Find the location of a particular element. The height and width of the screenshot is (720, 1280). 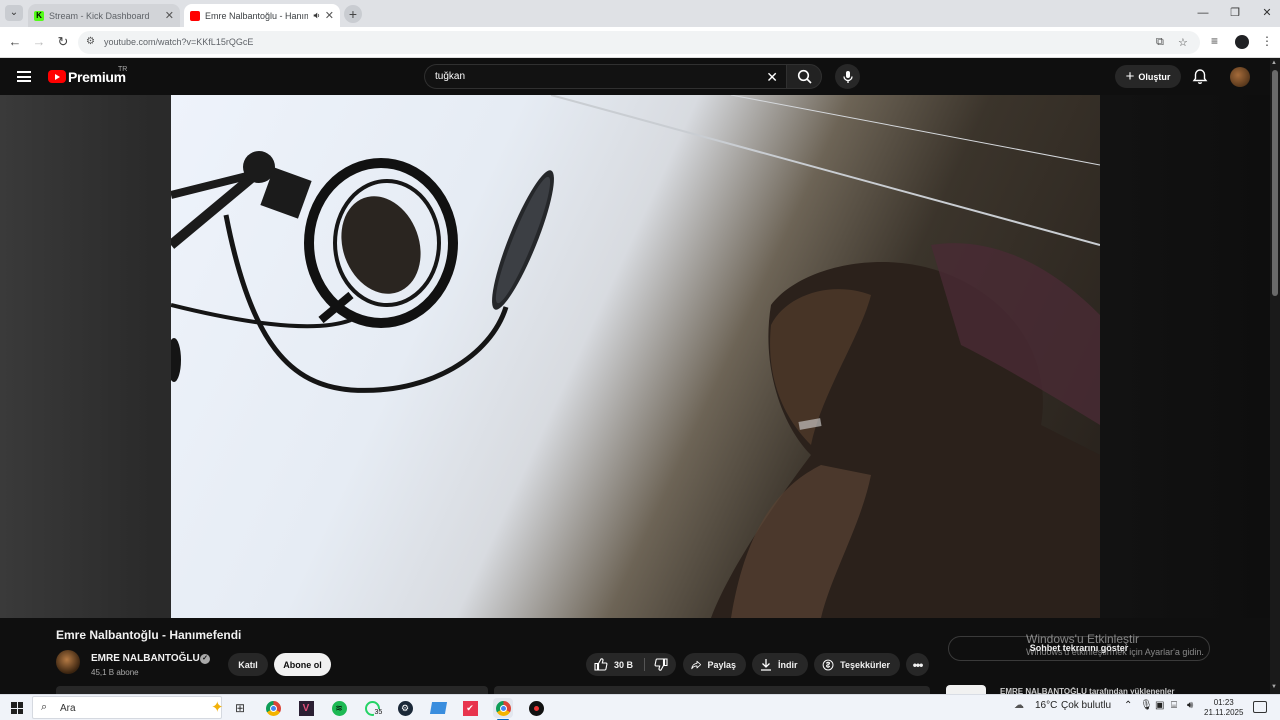

clear-search-icon: ✕ is located at coordinates (772, 77).